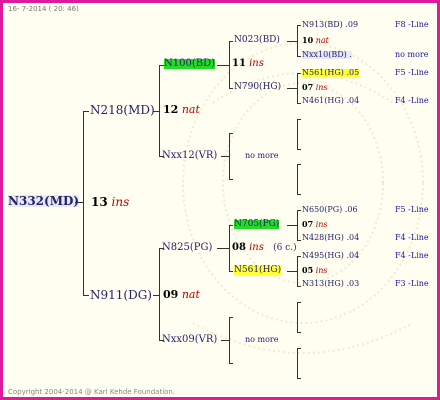 This screenshot has width=440, height=400. I want to click on bee-gen5-6: N428(HG) .04, so click(330, 238).